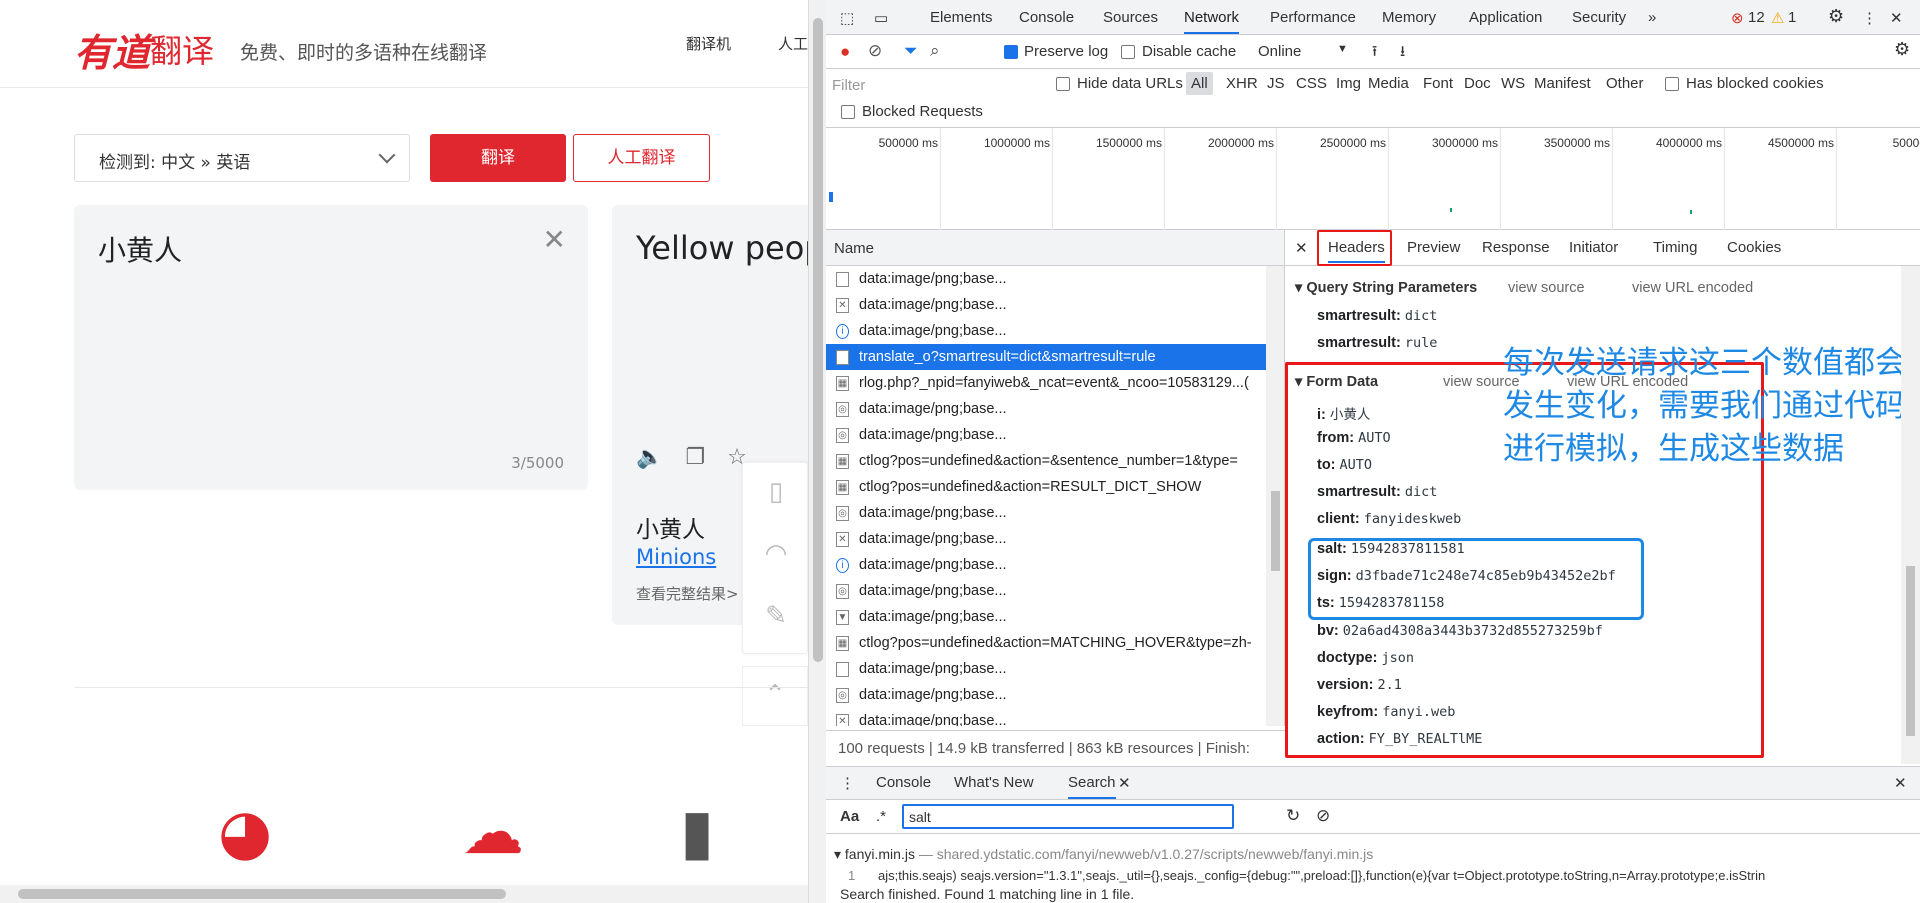 The height and width of the screenshot is (903, 1920). I want to click on dict-link: Minions, so click(676, 557).